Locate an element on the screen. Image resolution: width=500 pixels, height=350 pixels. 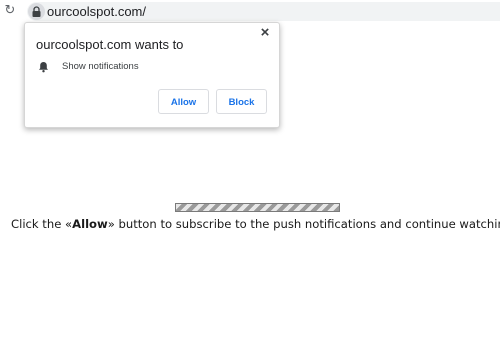
loading-bar is located at coordinates (257, 207).